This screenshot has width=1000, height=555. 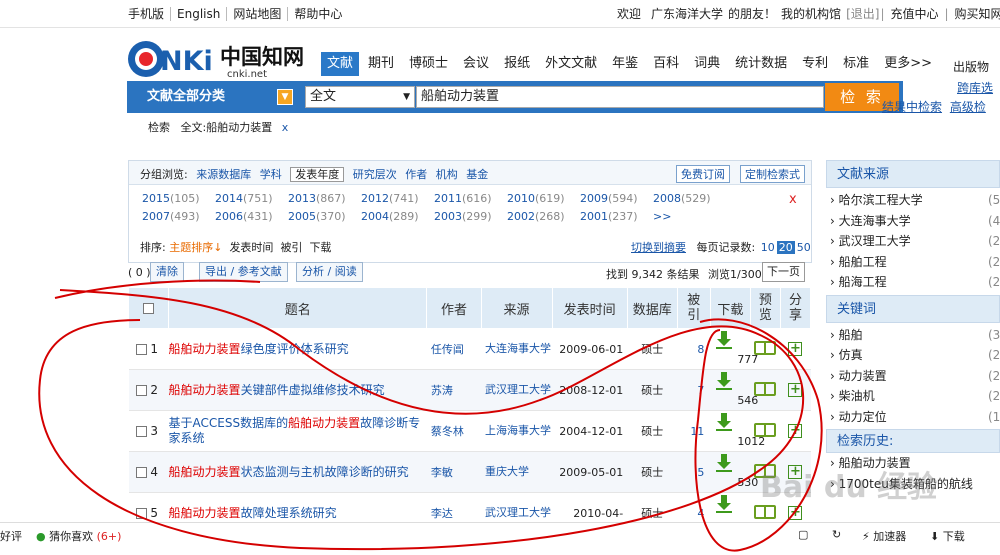 What do you see at coordinates (703, 174) in the screenshot?
I see `subscribe-button: 免费订阅` at bounding box center [703, 174].